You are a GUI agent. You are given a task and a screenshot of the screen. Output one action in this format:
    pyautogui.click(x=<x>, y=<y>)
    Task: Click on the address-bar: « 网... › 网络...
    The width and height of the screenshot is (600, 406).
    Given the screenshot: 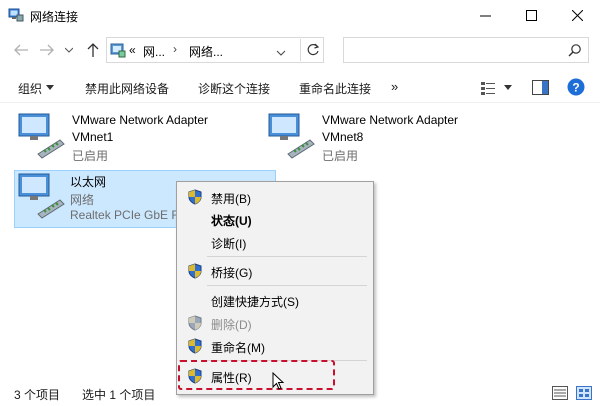 What is the action you would take?
    pyautogui.click(x=215, y=50)
    